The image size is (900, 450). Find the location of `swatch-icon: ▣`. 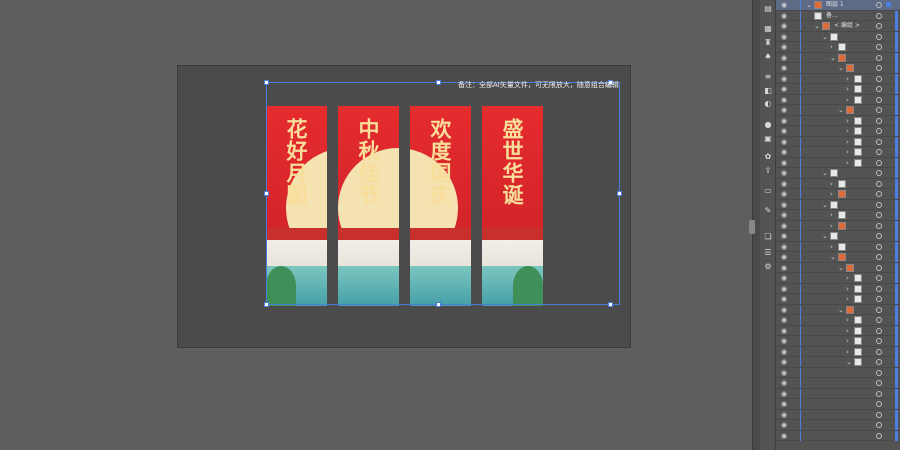

swatch-icon: ▣ is located at coordinates (768, 138).